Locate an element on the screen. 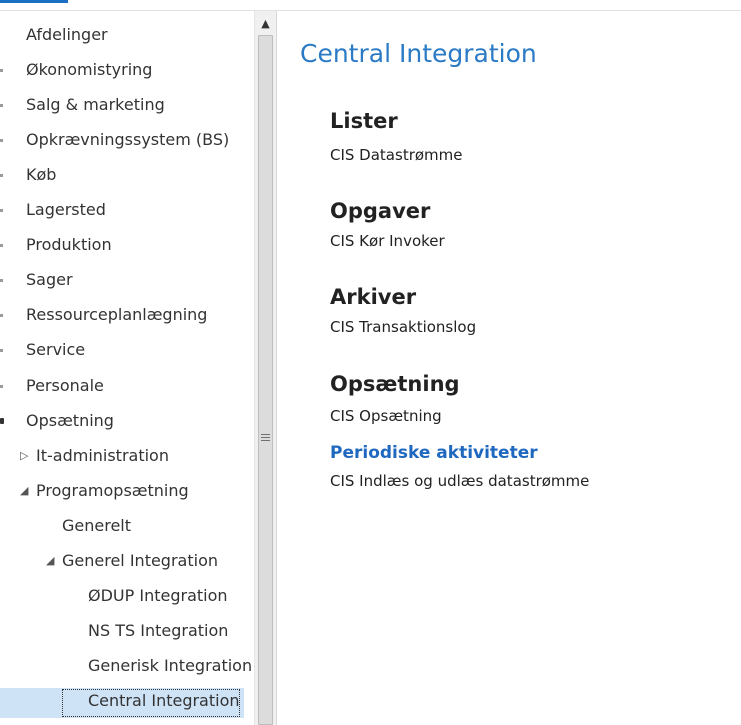 The height and width of the screenshot is (725, 741). nav-item-label: Opsætning is located at coordinates (70, 420).